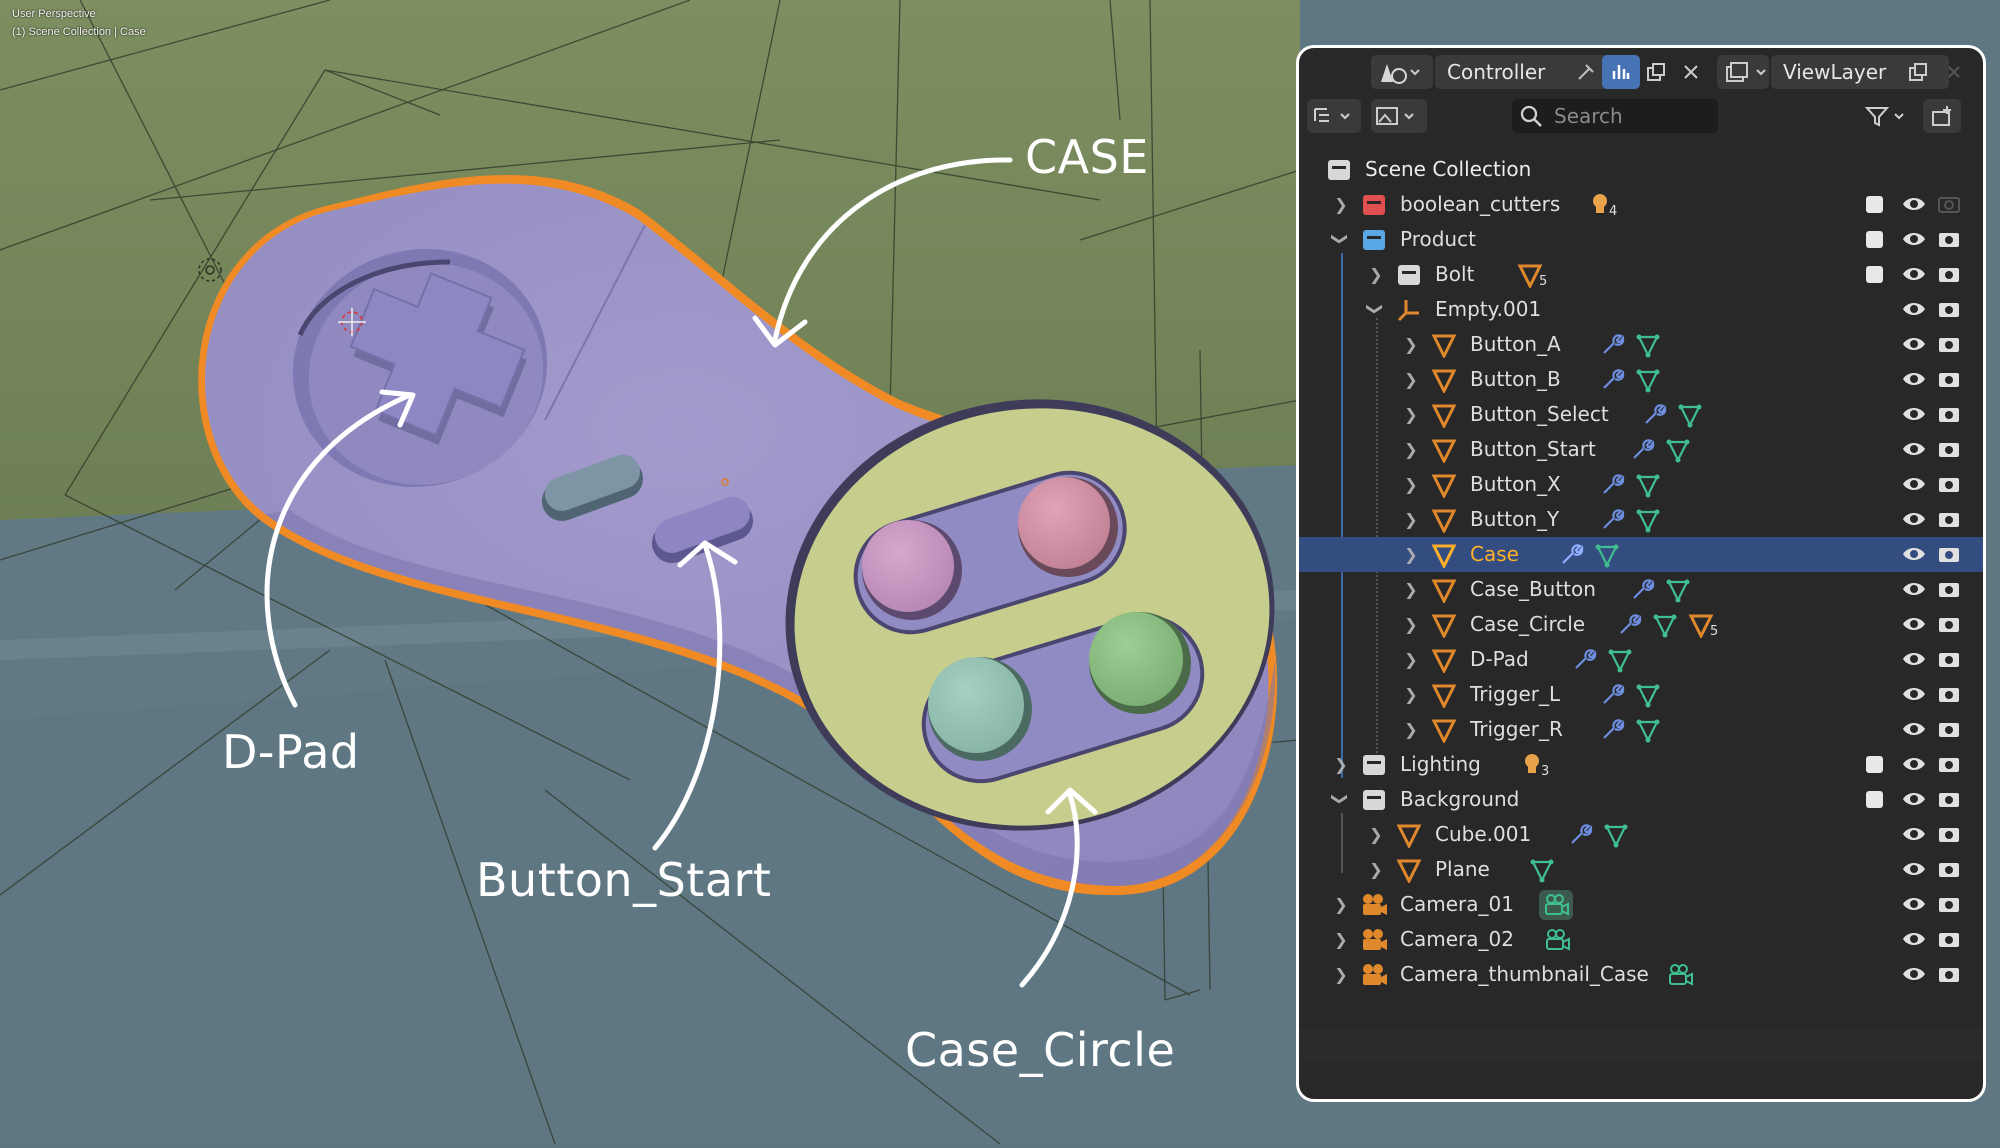 This screenshot has height=1148, width=2000. What do you see at coordinates (1641, 939) in the screenshot?
I see `tree-row-camera-02: ❯ Camera_02` at bounding box center [1641, 939].